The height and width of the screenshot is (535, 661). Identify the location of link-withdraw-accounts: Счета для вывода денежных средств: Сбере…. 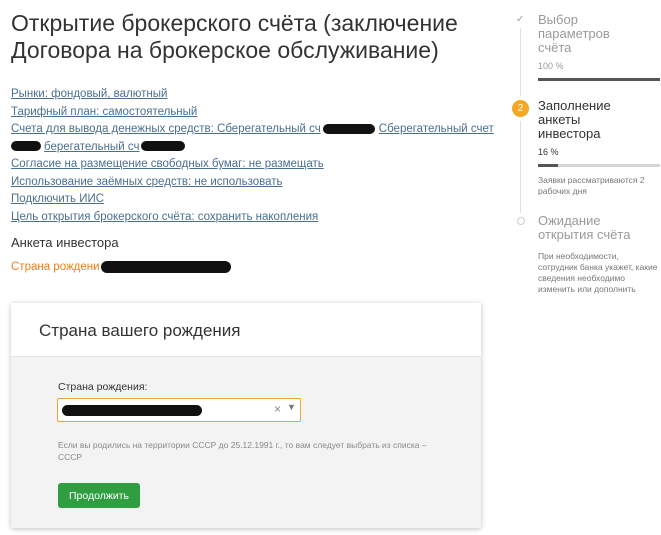
(252, 130).